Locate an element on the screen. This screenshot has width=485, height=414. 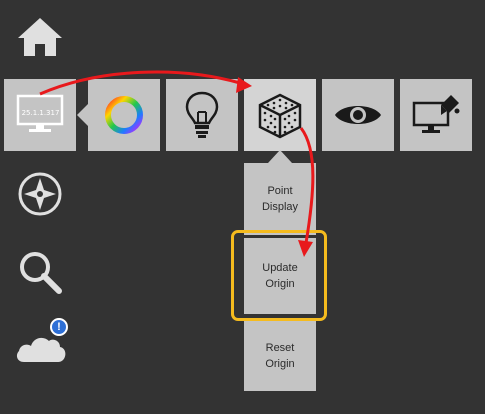
home-icon is located at coordinates (40, 37).